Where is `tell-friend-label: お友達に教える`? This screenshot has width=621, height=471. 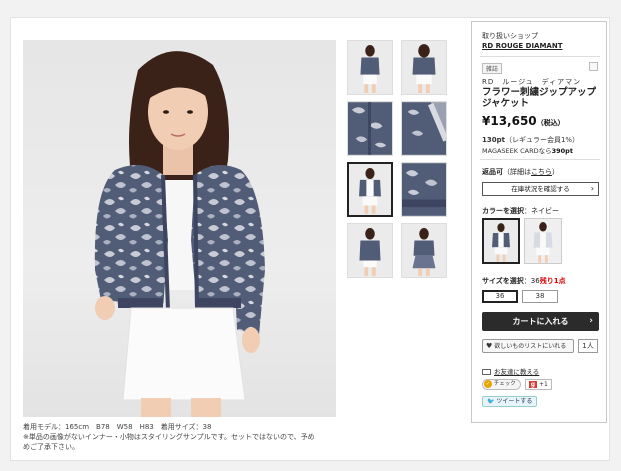 tell-friend-label: お友達に教える is located at coordinates (517, 372).